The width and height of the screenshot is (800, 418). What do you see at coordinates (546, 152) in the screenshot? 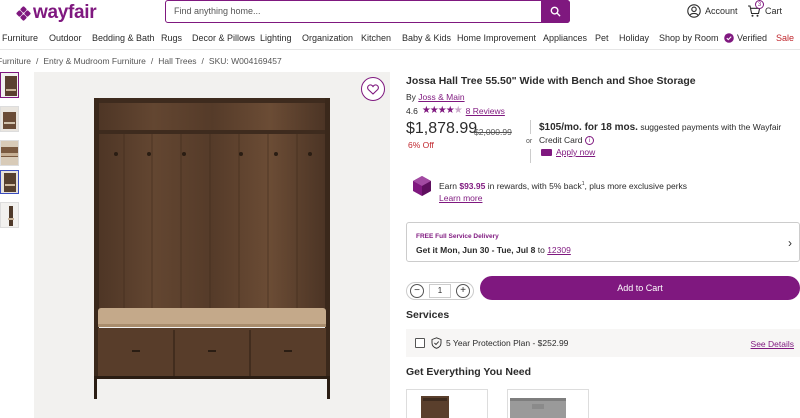
I see `credit-card-icon` at bounding box center [546, 152].